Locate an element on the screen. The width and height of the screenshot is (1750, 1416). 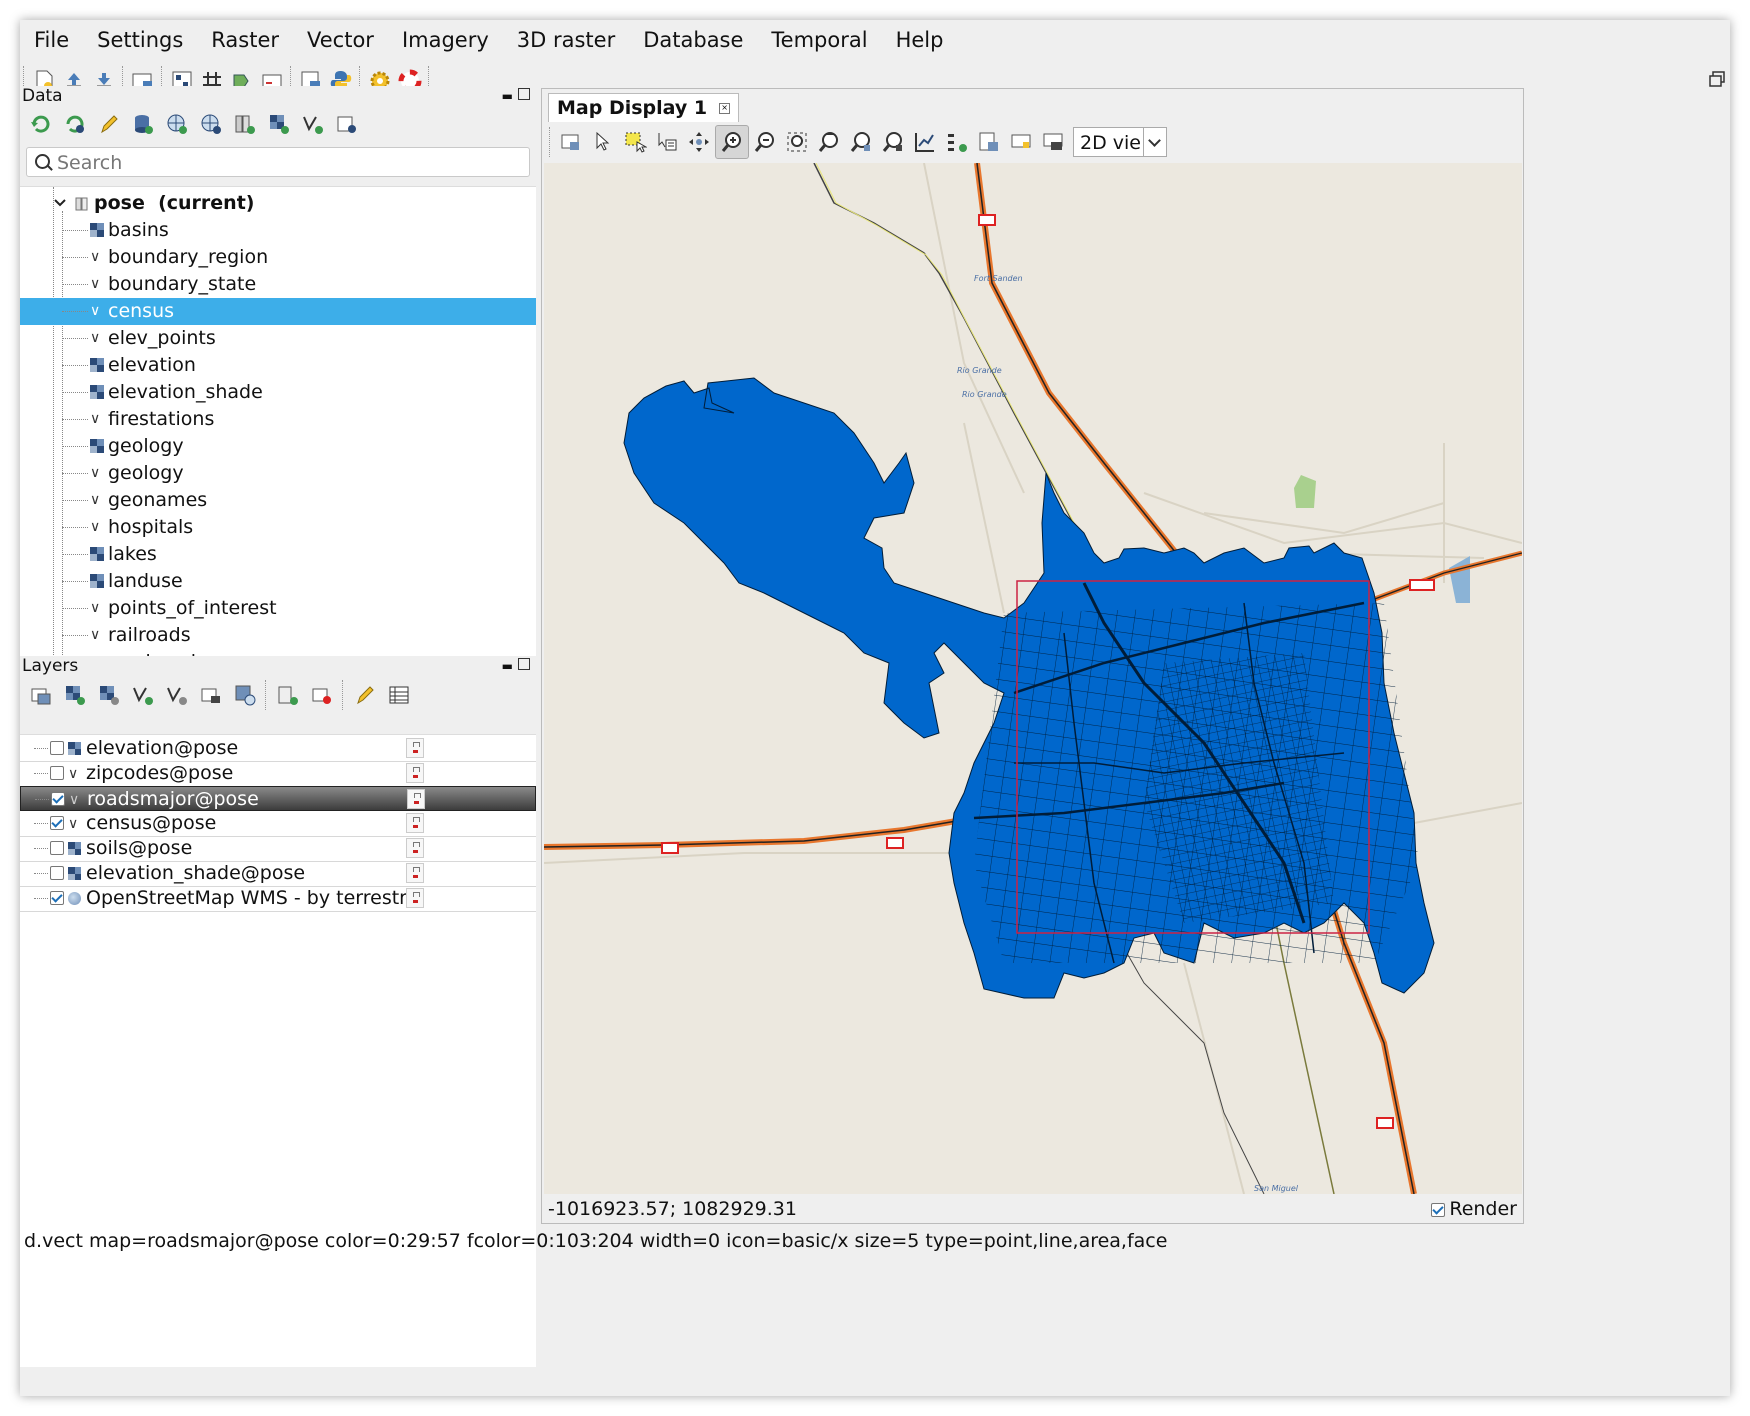
import-raster-icon is located at coordinates (279, 124).